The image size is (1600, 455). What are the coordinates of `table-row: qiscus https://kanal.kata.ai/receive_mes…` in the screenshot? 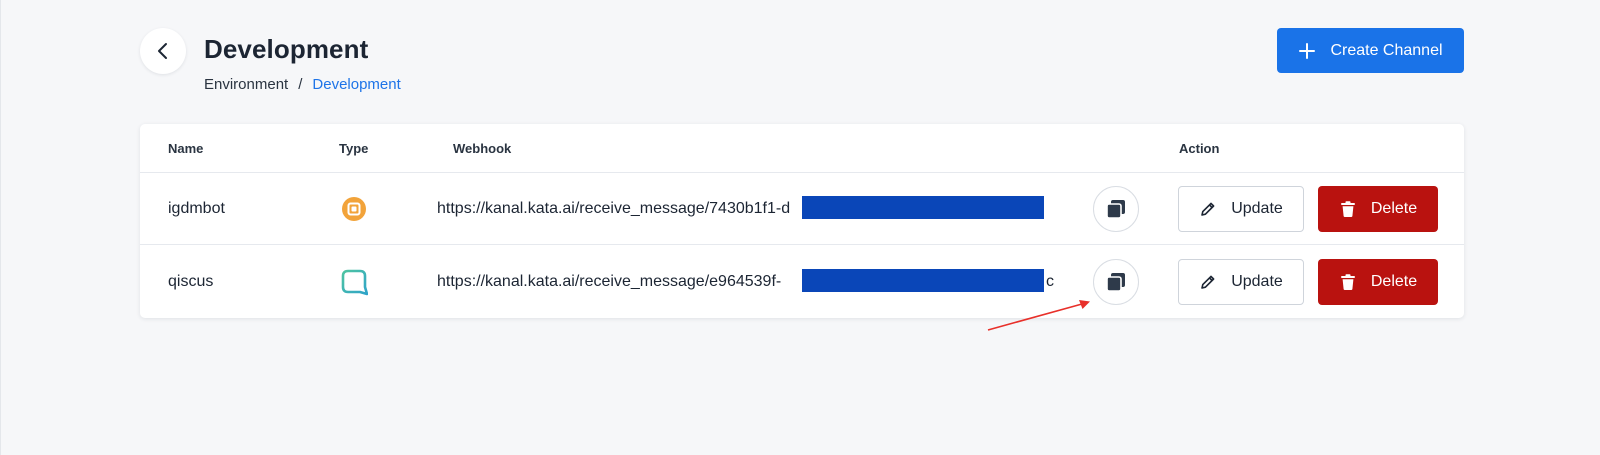 It's located at (802, 282).